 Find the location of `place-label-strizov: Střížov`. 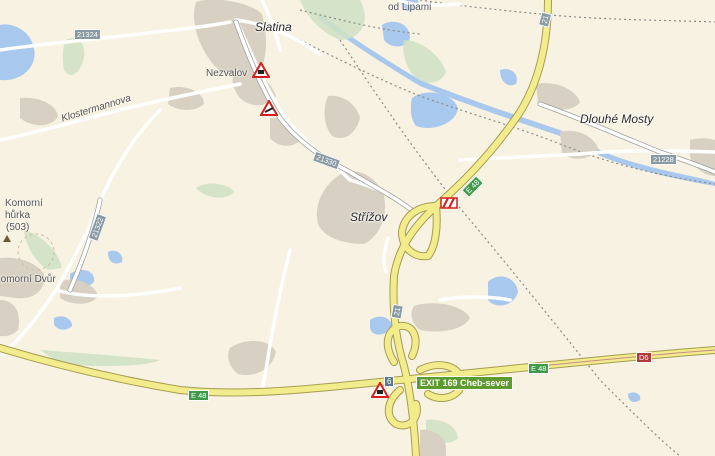

place-label-strizov: Střížov is located at coordinates (368, 217).